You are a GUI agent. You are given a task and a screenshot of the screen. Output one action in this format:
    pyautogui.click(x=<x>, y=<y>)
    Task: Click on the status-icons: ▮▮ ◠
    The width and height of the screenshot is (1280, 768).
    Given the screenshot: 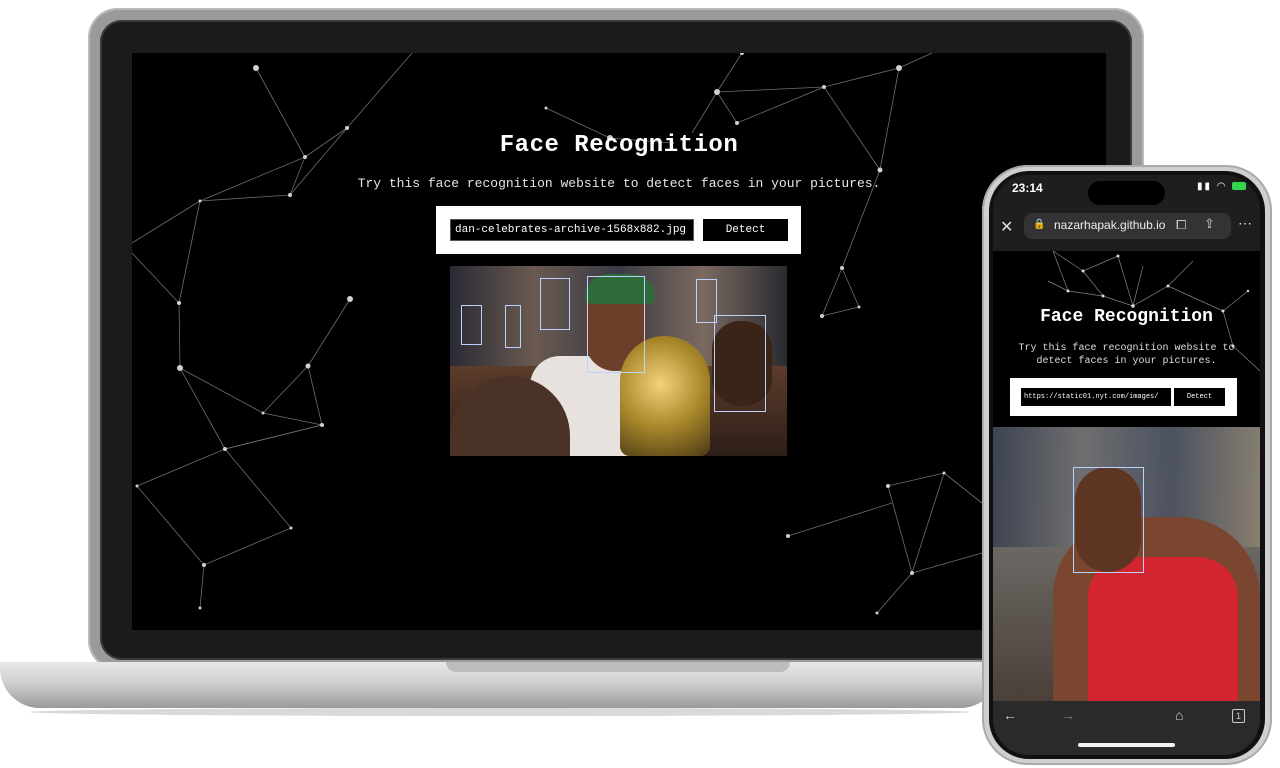 What is the action you would take?
    pyautogui.click(x=1222, y=186)
    